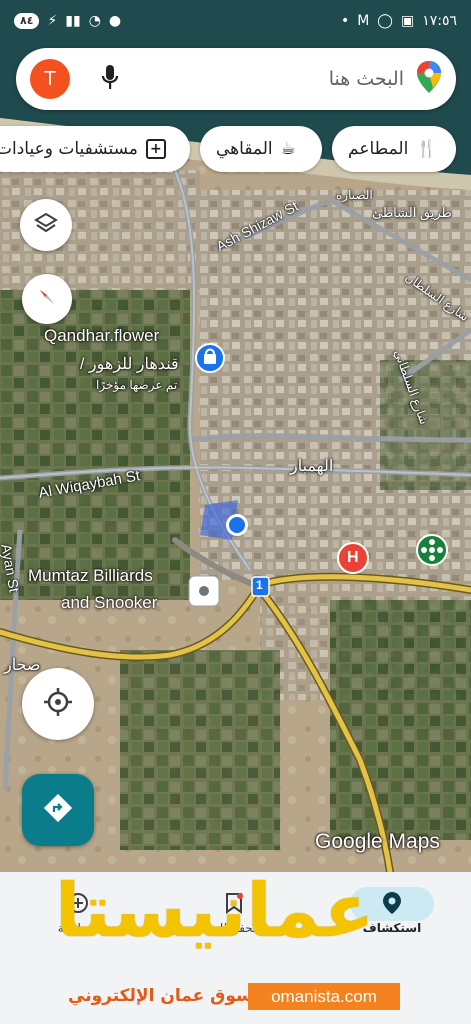 The width and height of the screenshot is (471, 1024). I want to click on directions-icon, so click(58, 810).